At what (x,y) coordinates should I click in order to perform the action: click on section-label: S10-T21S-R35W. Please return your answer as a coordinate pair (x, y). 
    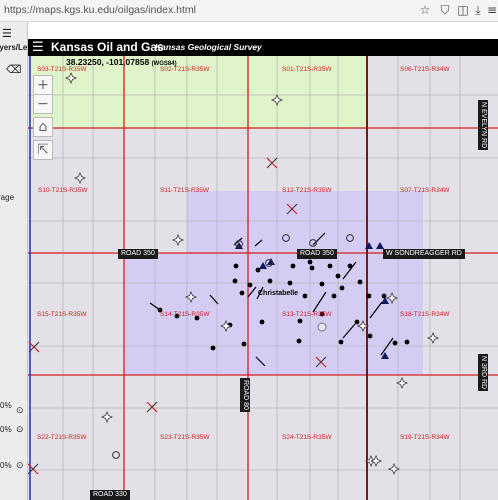
    Looking at the image, I should click on (63, 190).